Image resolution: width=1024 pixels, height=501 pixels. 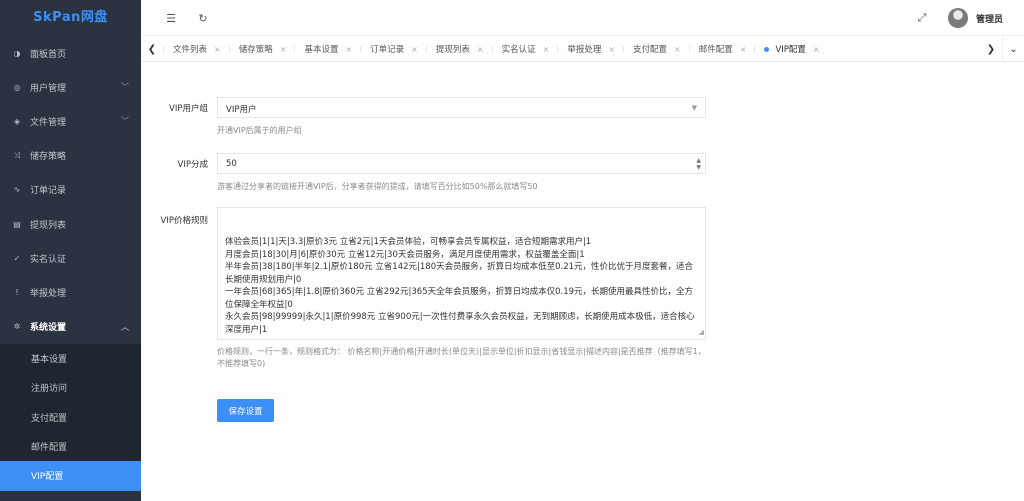 What do you see at coordinates (48, 122) in the screenshot?
I see `sidebar-item-label: 文件管理` at bounding box center [48, 122].